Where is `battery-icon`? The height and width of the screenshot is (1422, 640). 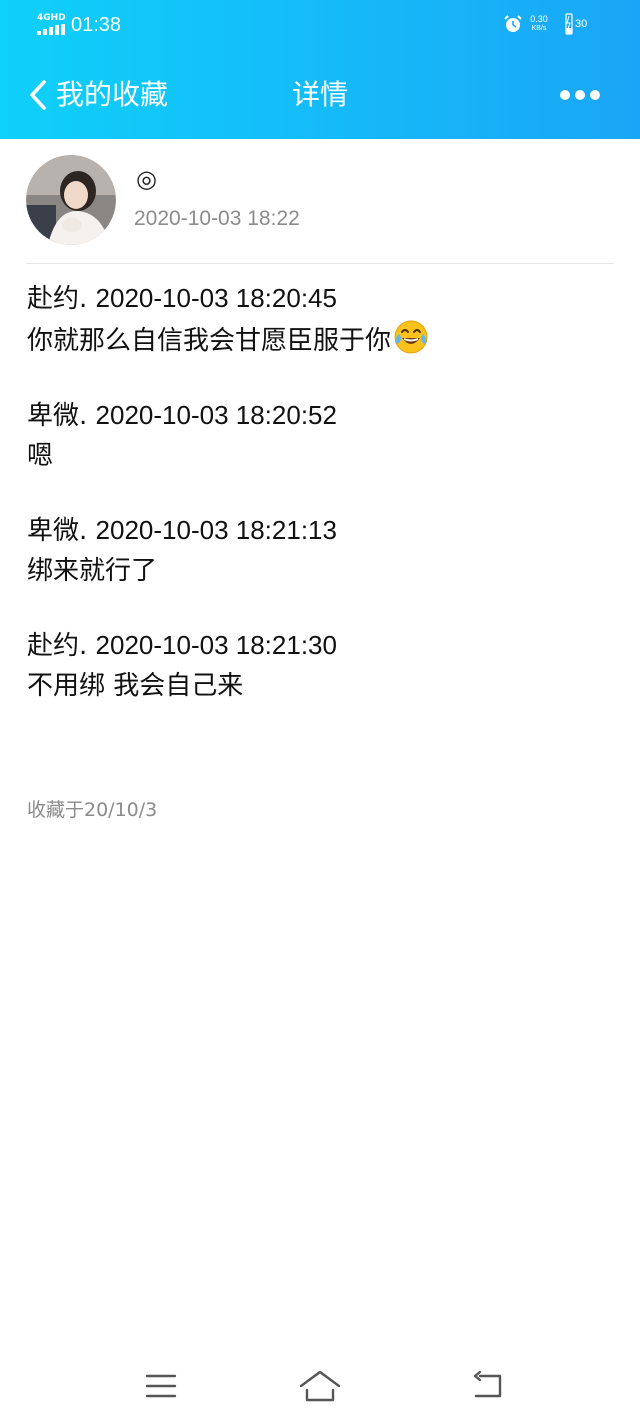
battery-icon is located at coordinates (569, 24).